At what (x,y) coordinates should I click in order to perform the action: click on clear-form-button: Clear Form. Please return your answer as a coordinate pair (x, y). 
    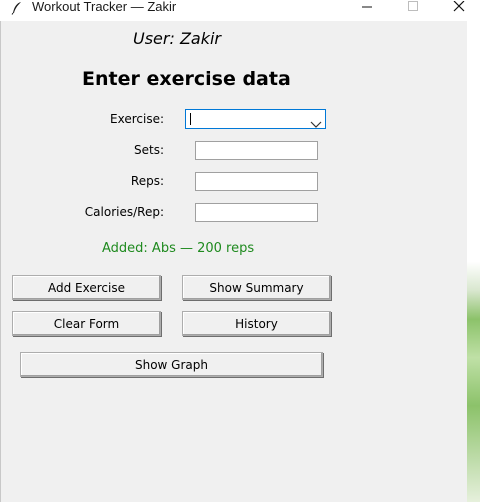
    Looking at the image, I should click on (86, 323).